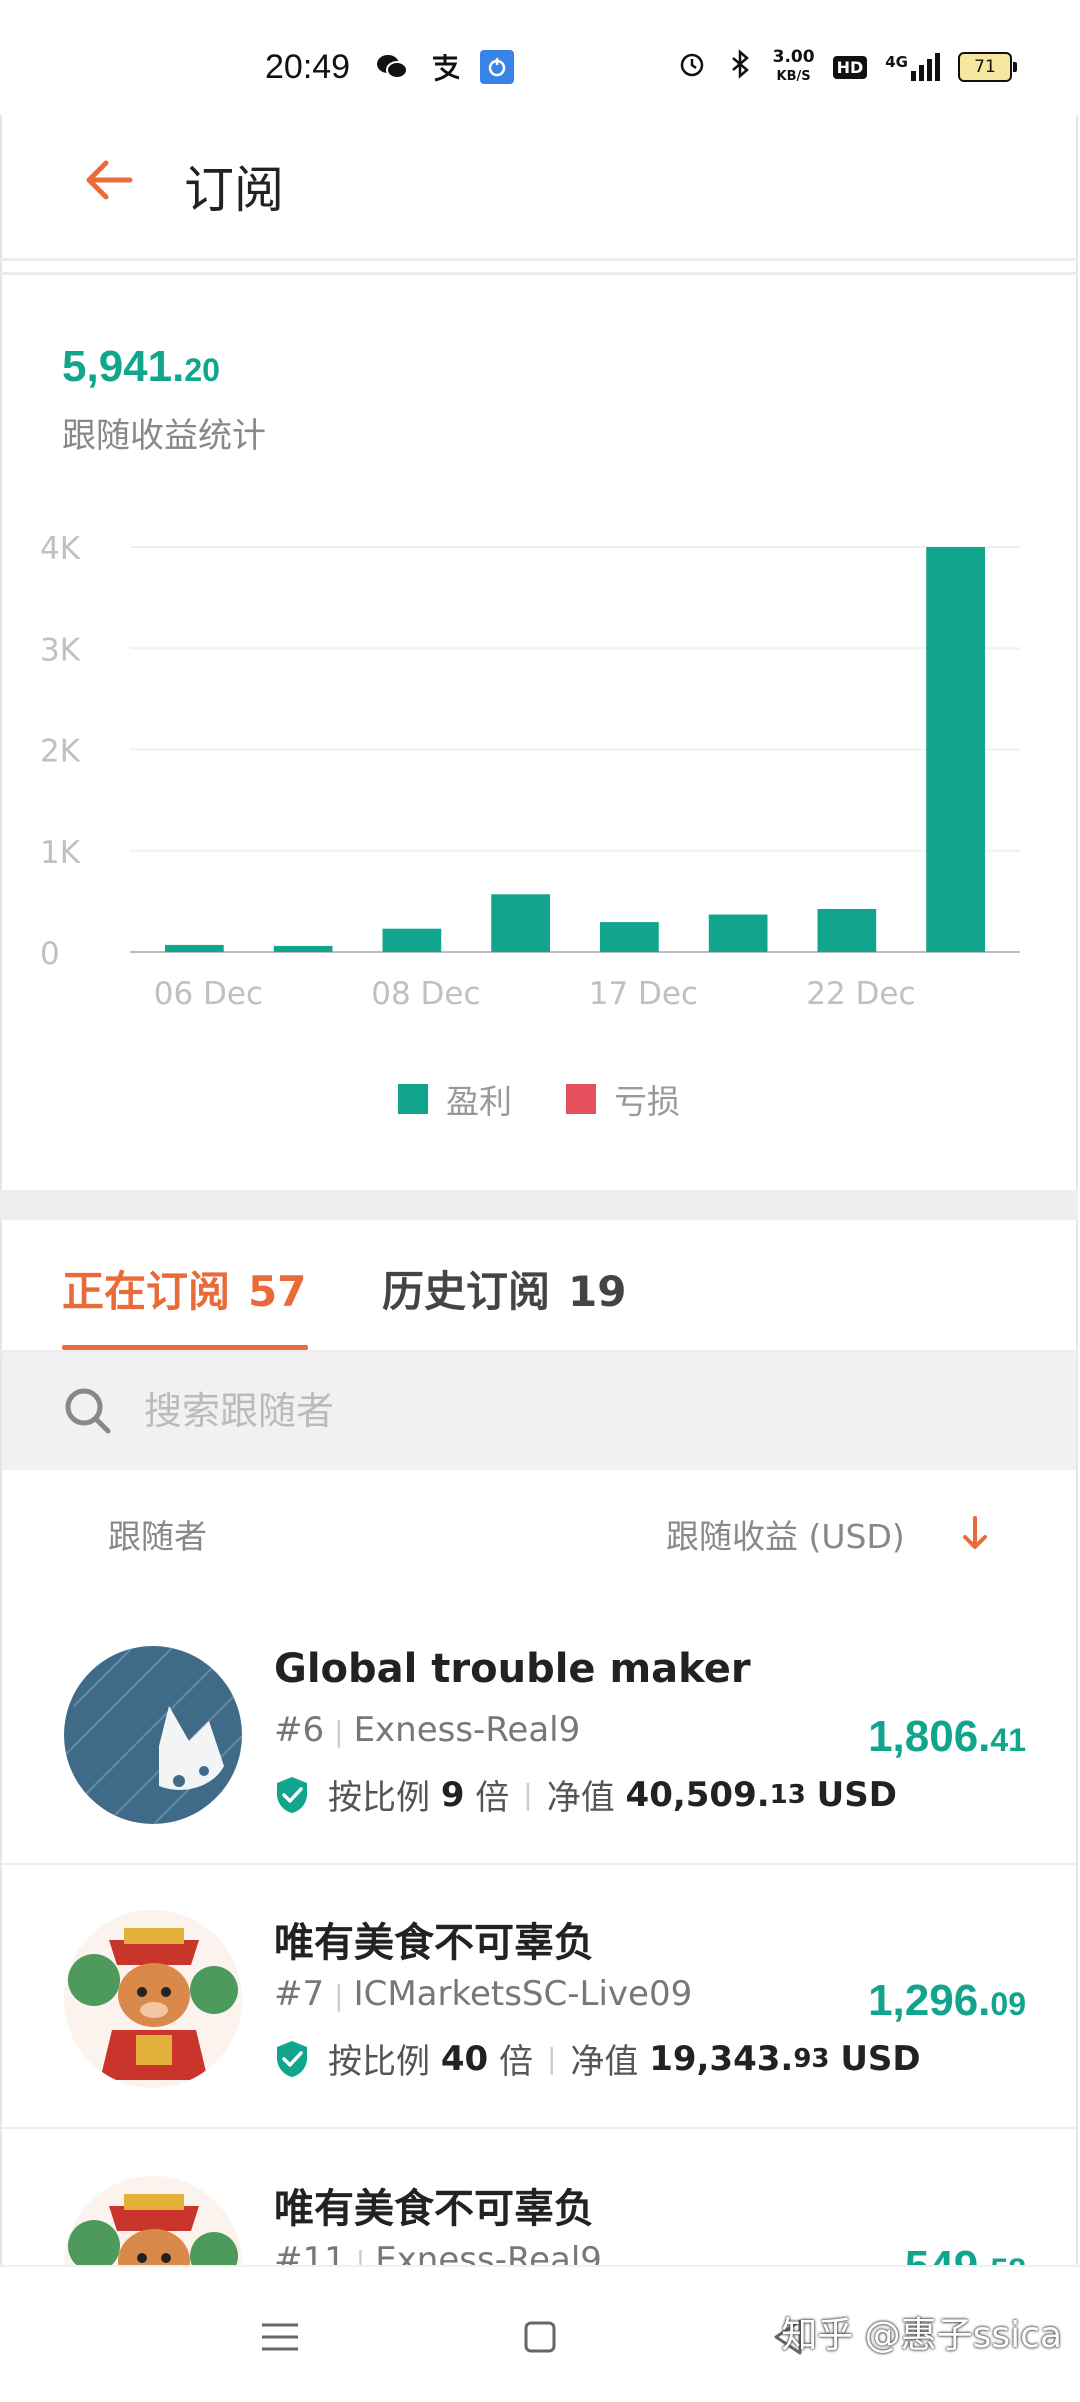  I want to click on follower-profit: 1,296.09, so click(947, 2001).